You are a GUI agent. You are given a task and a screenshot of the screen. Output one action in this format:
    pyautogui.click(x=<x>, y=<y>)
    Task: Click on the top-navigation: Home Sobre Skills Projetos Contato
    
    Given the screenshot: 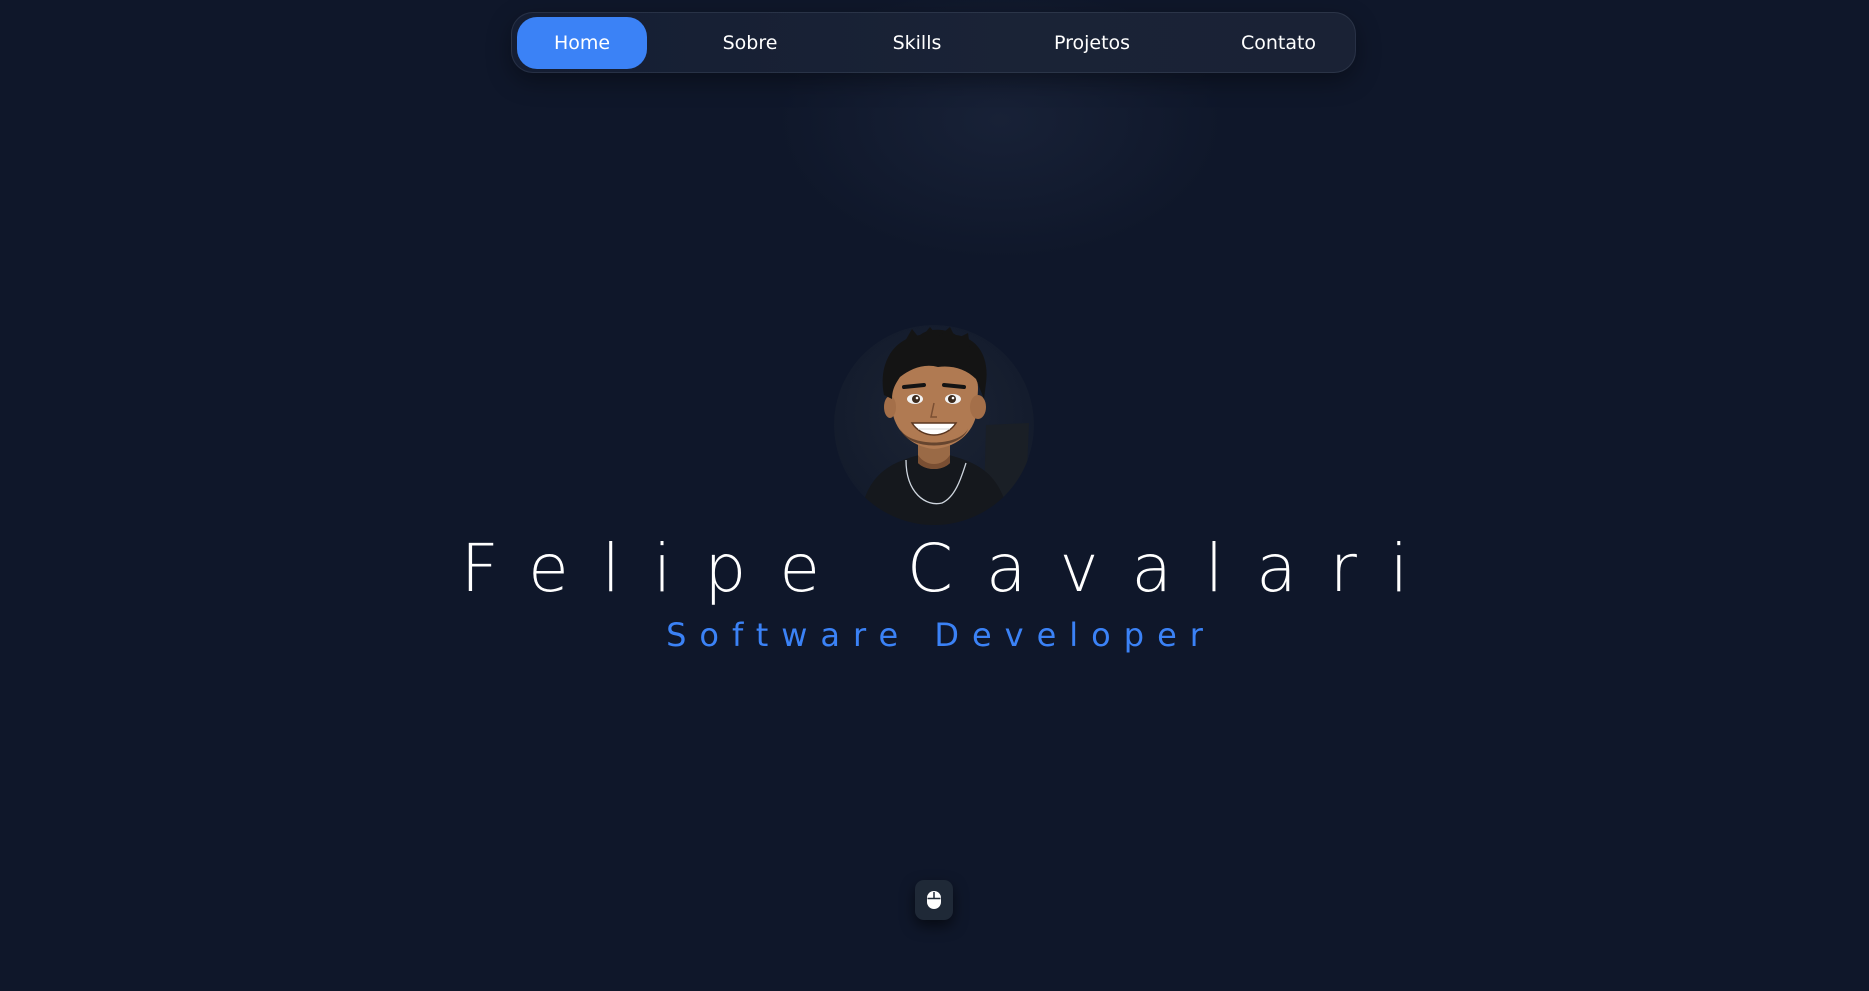 What is the action you would take?
    pyautogui.click(x=933, y=42)
    